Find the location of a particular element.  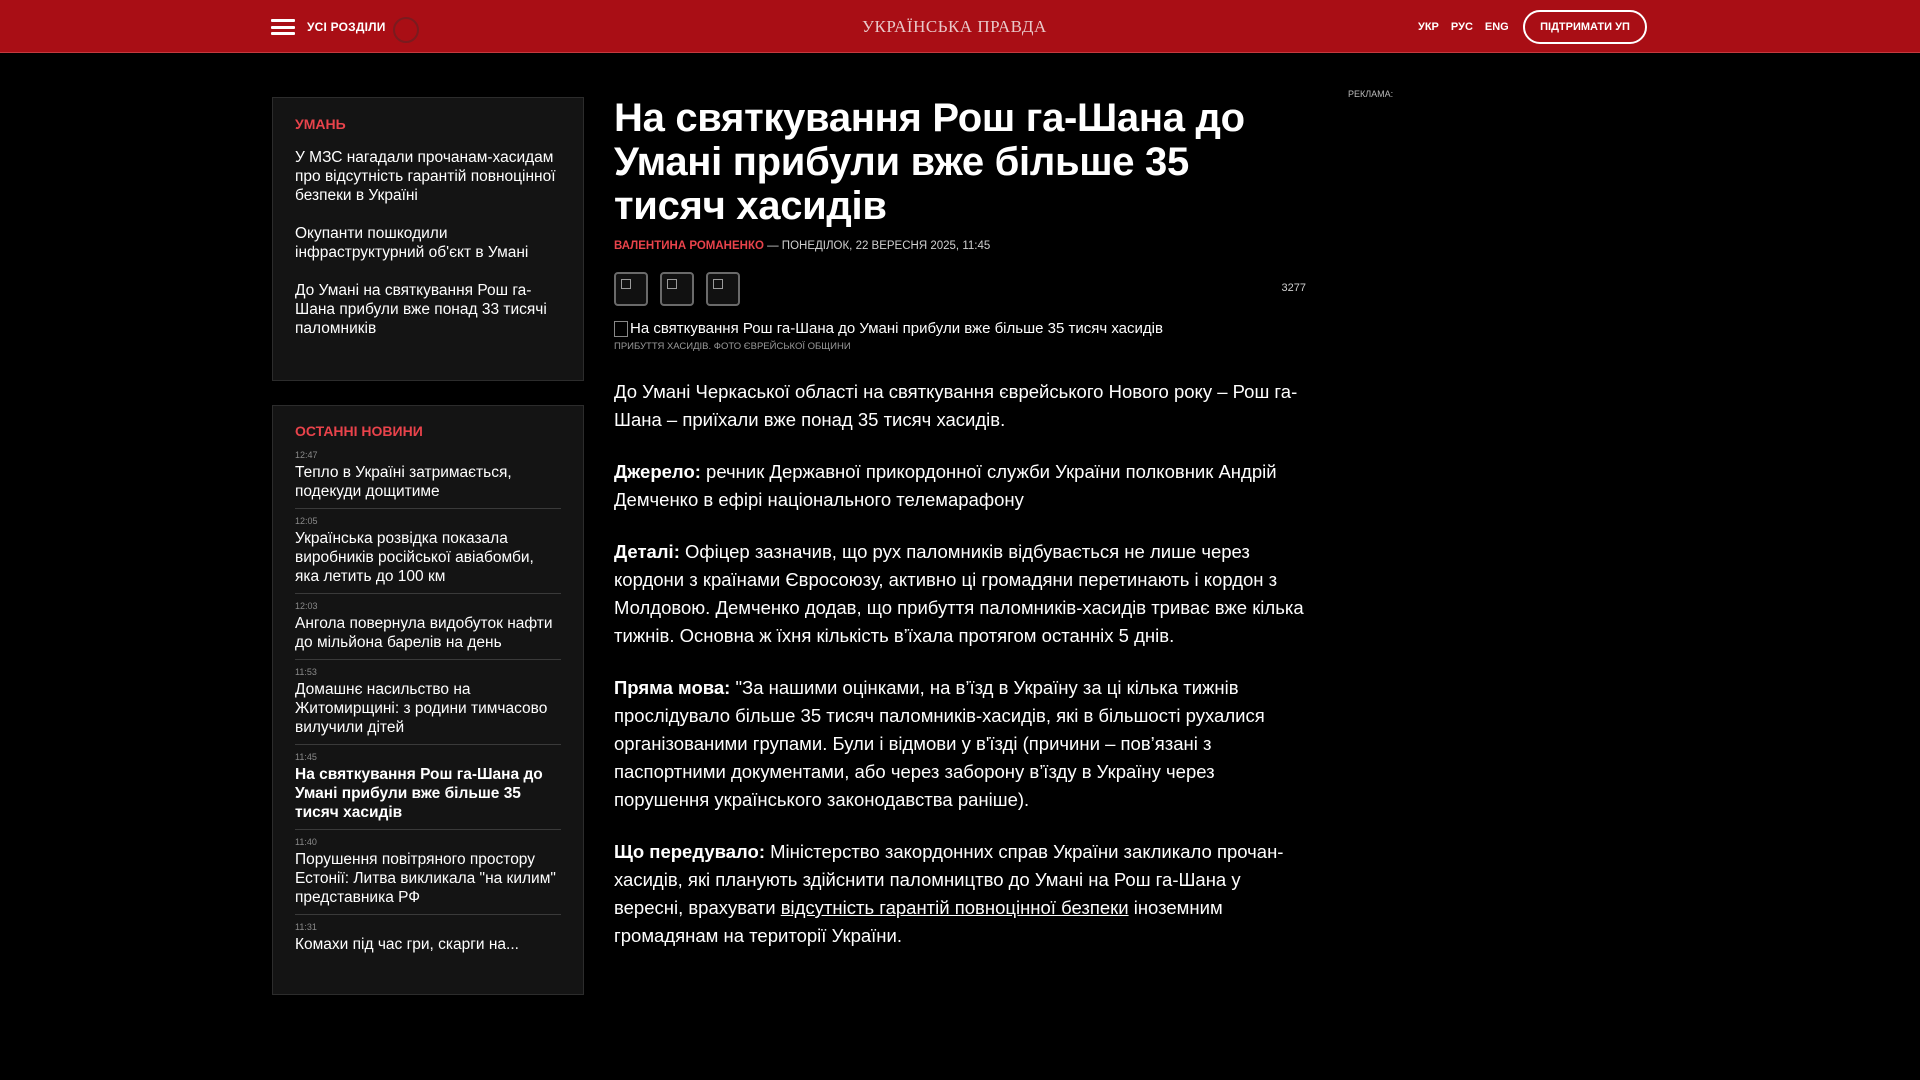

background-label: Що передувало: is located at coordinates (689, 851).